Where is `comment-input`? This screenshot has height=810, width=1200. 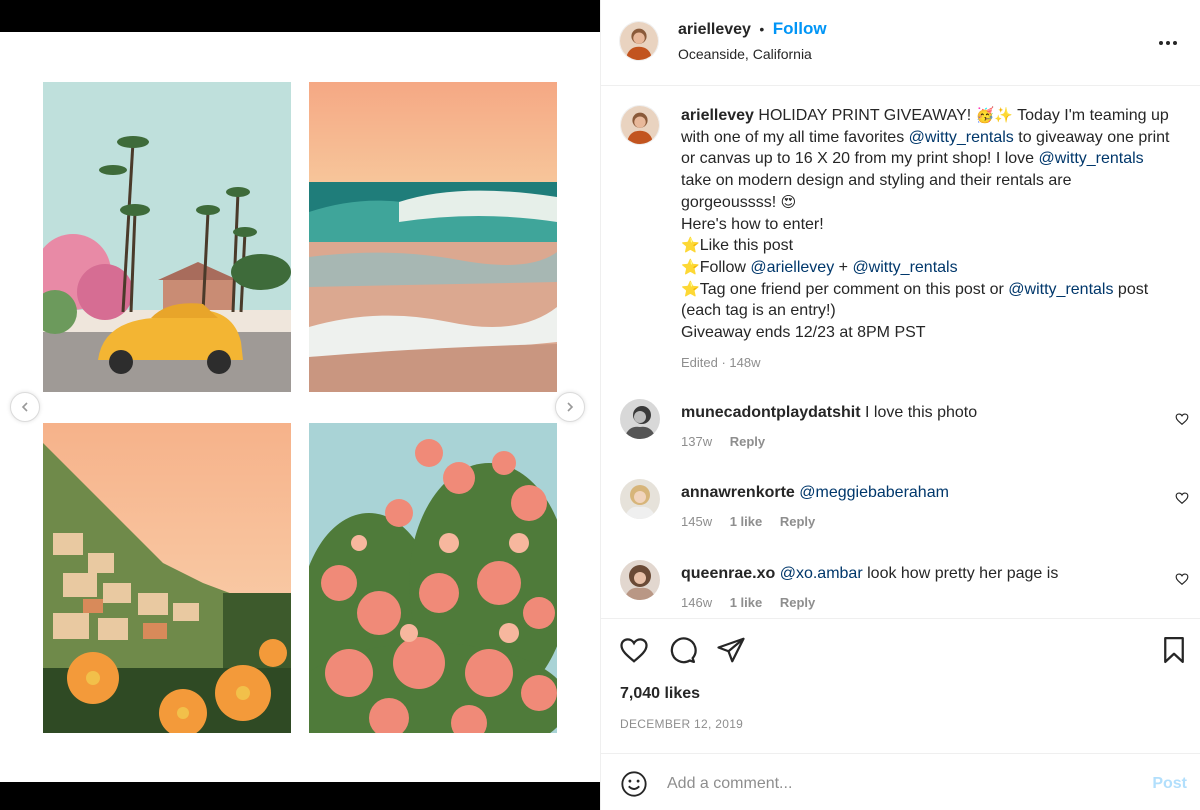 comment-input is located at coordinates (897, 784).